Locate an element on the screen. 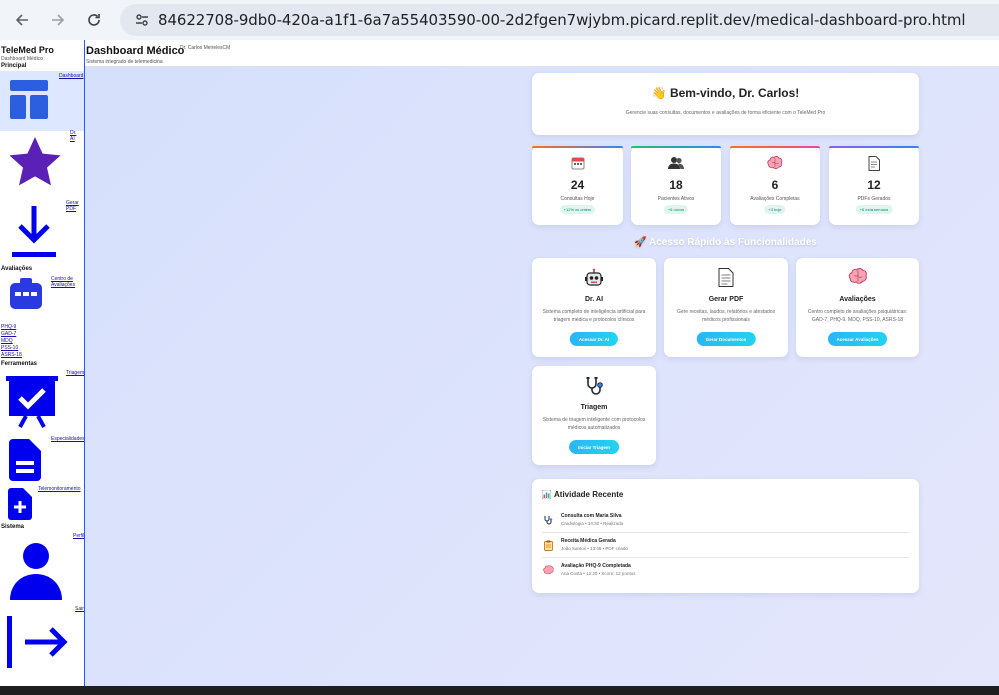 The height and width of the screenshot is (695, 999). section-sistema: Sistema is located at coordinates (13, 527).